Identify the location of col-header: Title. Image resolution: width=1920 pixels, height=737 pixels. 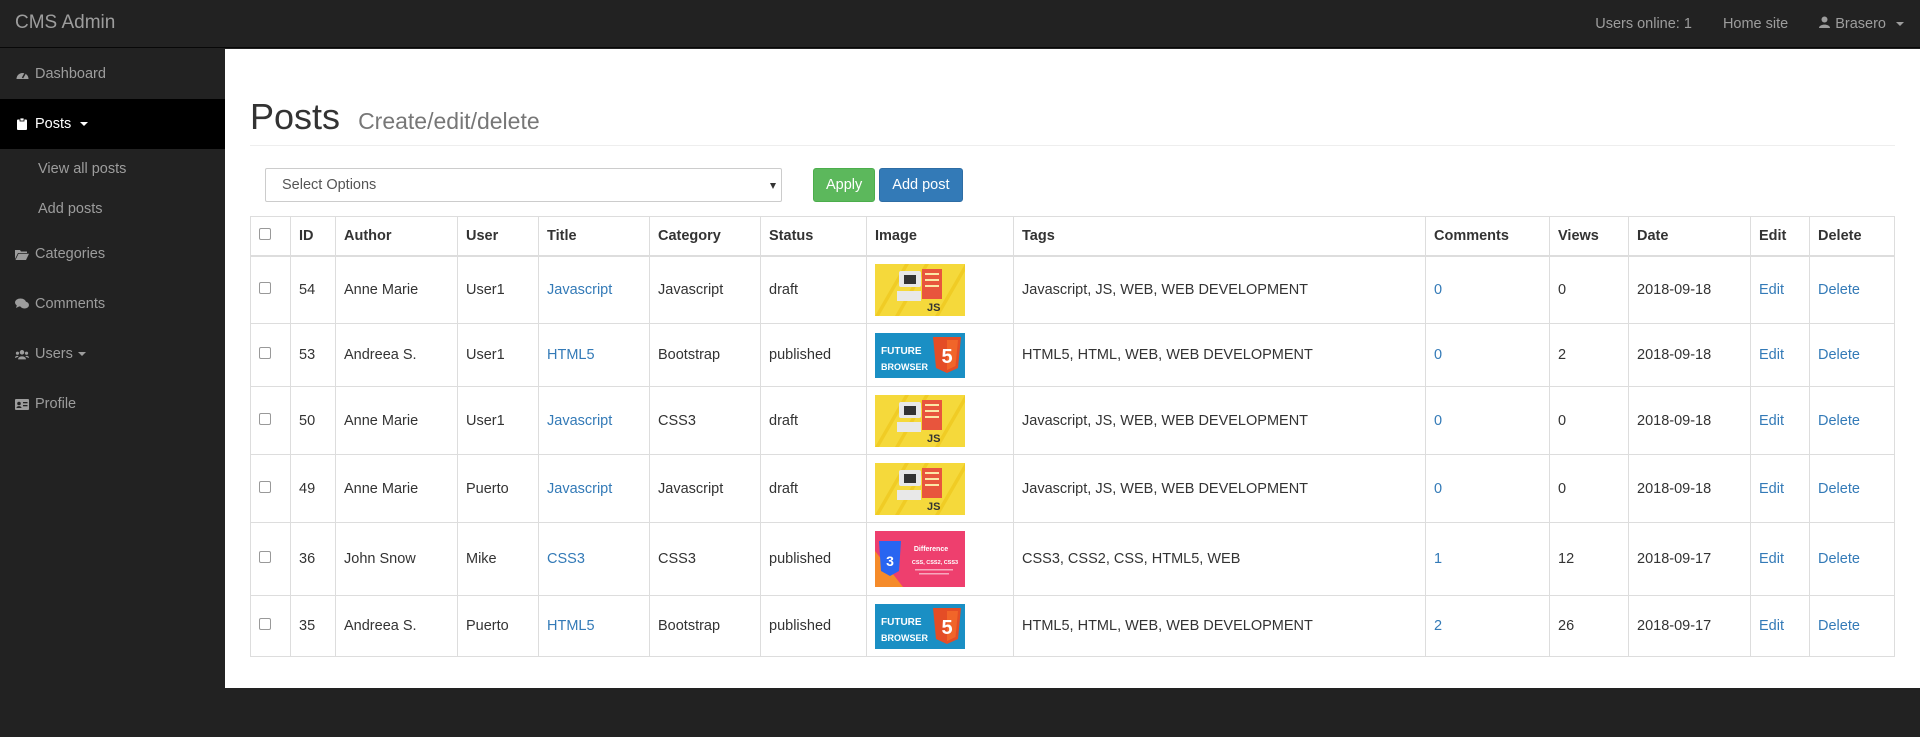
(594, 236).